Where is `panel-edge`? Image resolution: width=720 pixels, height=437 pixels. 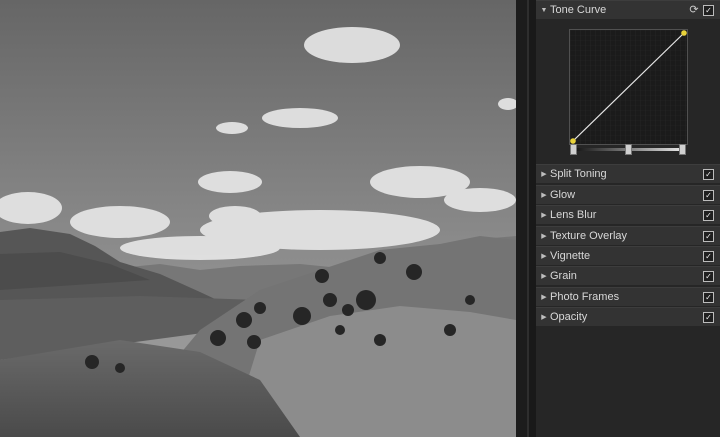 panel-edge is located at coordinates (532, 218).